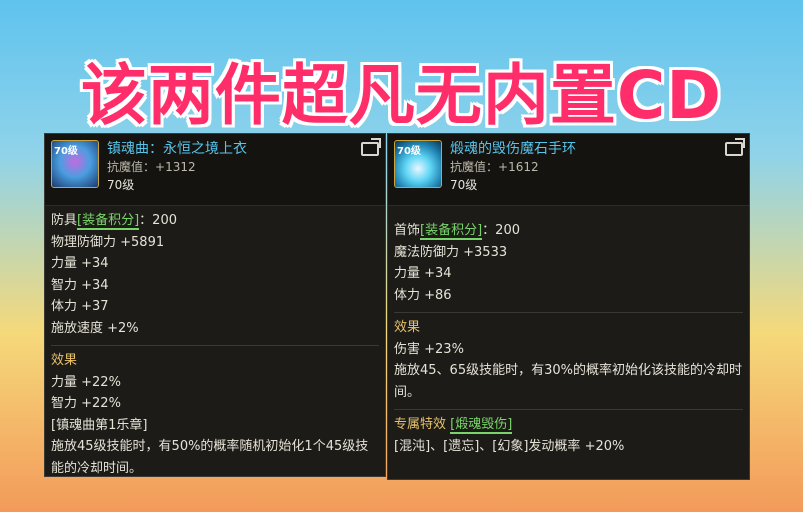 The width and height of the screenshot is (803, 512). I want to click on exclusive-effect-title: 专属特效 [煅魂毁伤], so click(453, 425).